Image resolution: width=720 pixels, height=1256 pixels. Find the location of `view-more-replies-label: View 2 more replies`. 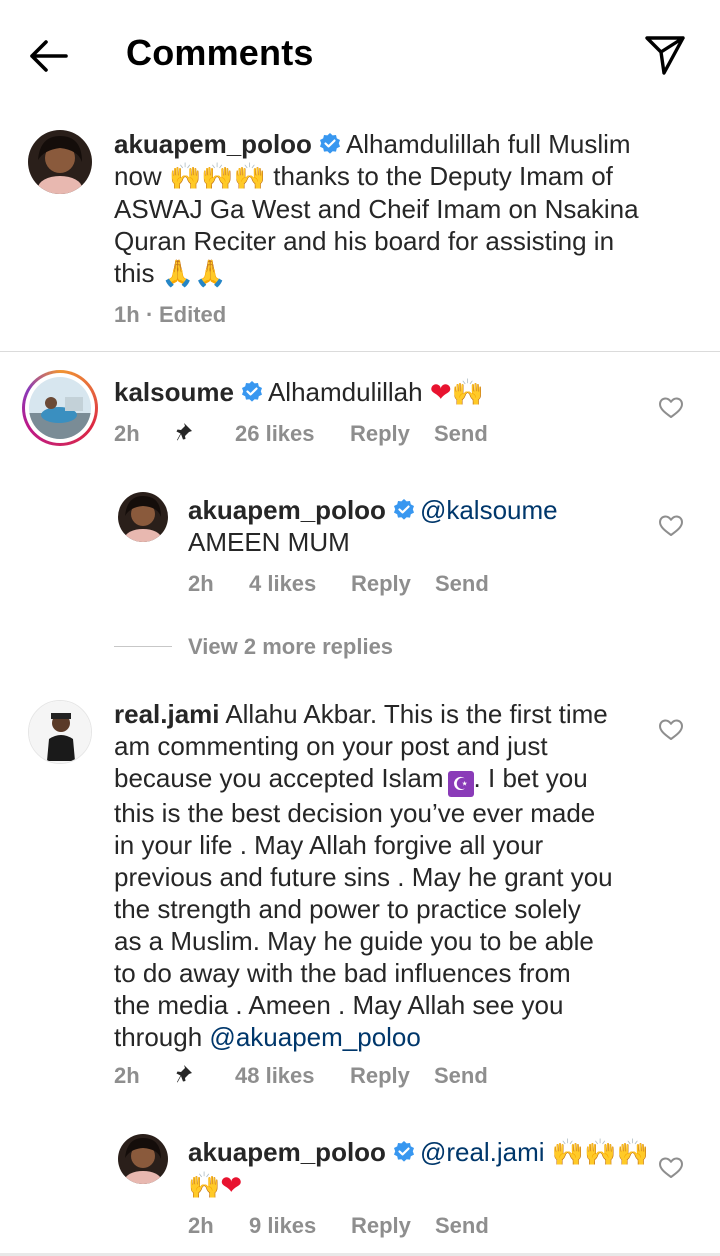

view-more-replies-label: View 2 more replies is located at coordinates (290, 647).